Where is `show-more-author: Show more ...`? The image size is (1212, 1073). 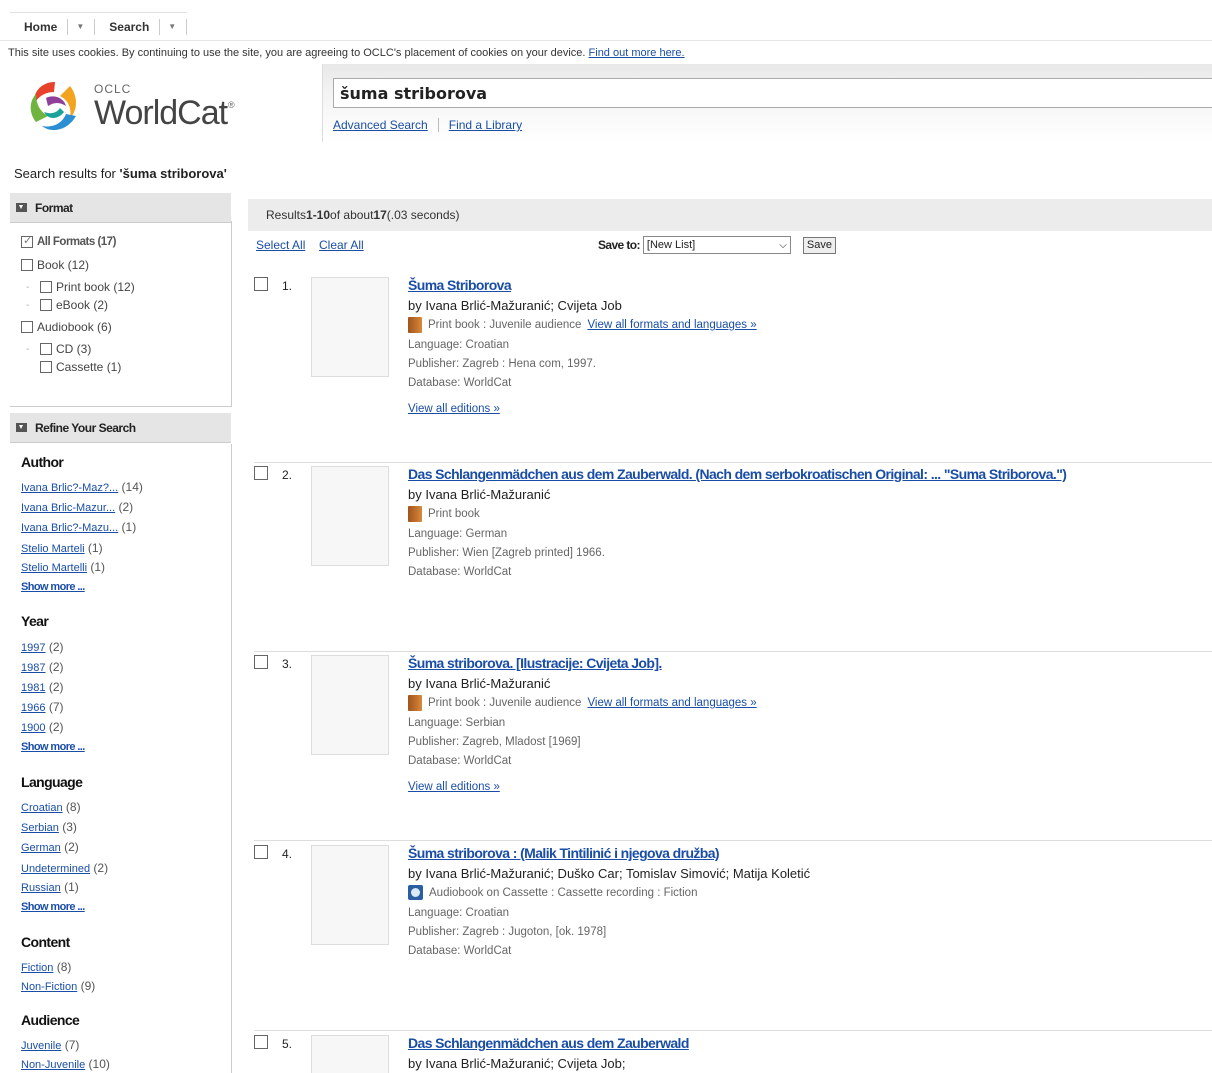
show-more-author: Show more ... is located at coordinates (53, 587).